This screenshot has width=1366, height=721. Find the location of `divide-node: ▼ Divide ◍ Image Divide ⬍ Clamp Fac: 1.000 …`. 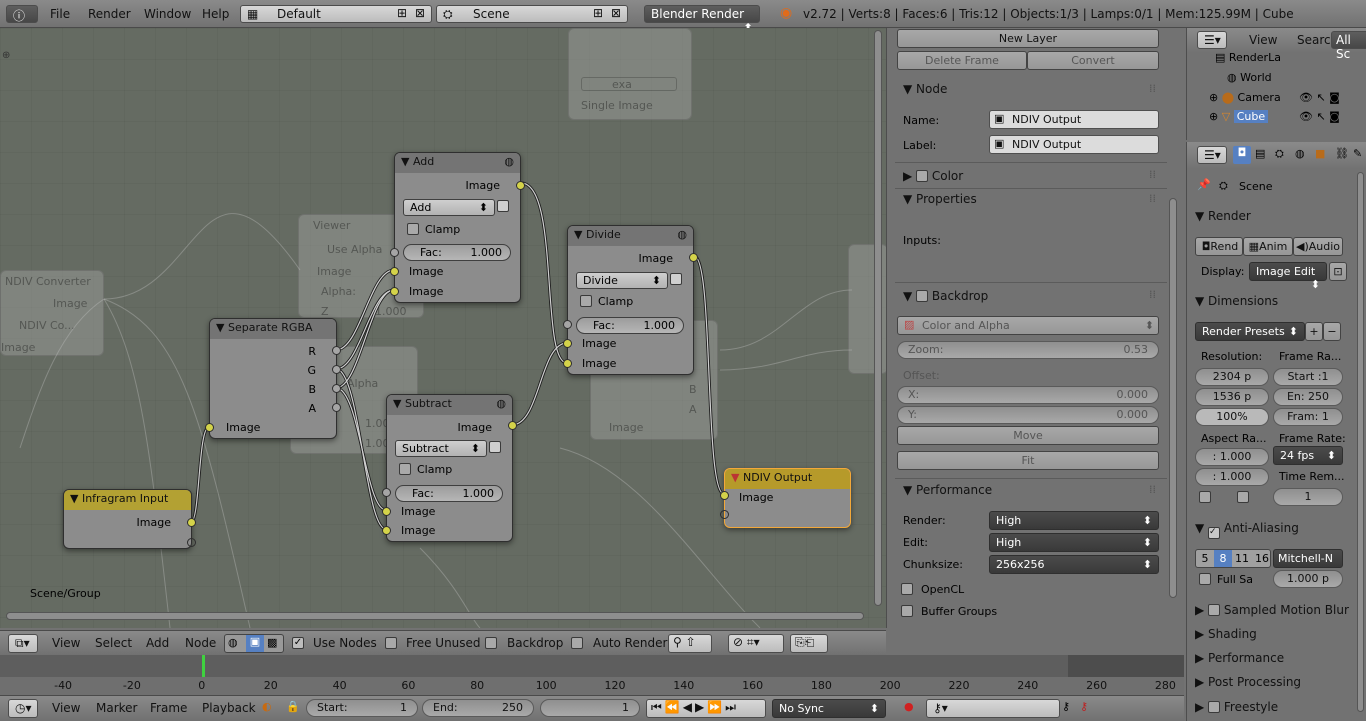

divide-node: ▼ Divide ◍ Image Divide ⬍ Clamp Fac: 1.000 … is located at coordinates (630, 300).